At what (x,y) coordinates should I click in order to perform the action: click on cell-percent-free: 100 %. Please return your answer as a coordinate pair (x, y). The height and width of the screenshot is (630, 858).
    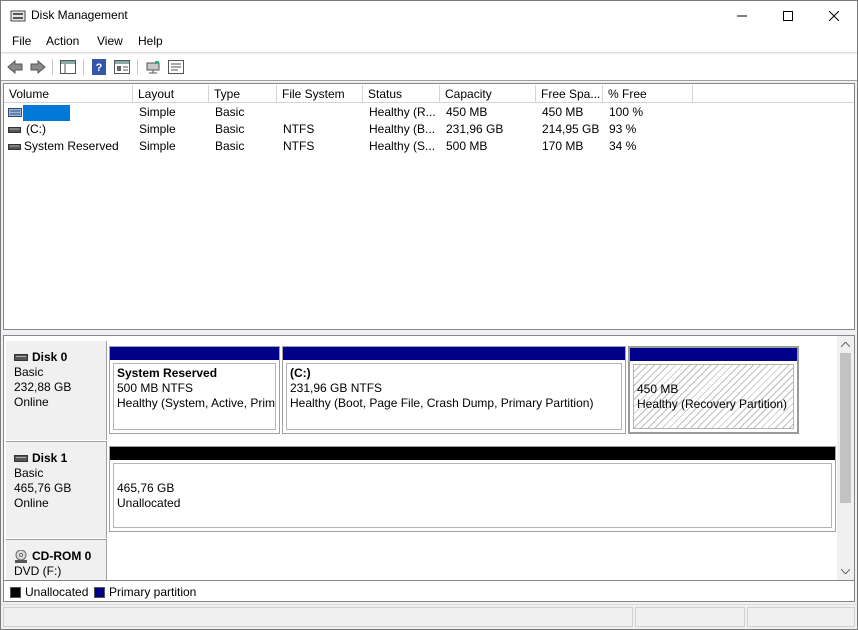
    Looking at the image, I should click on (626, 112).